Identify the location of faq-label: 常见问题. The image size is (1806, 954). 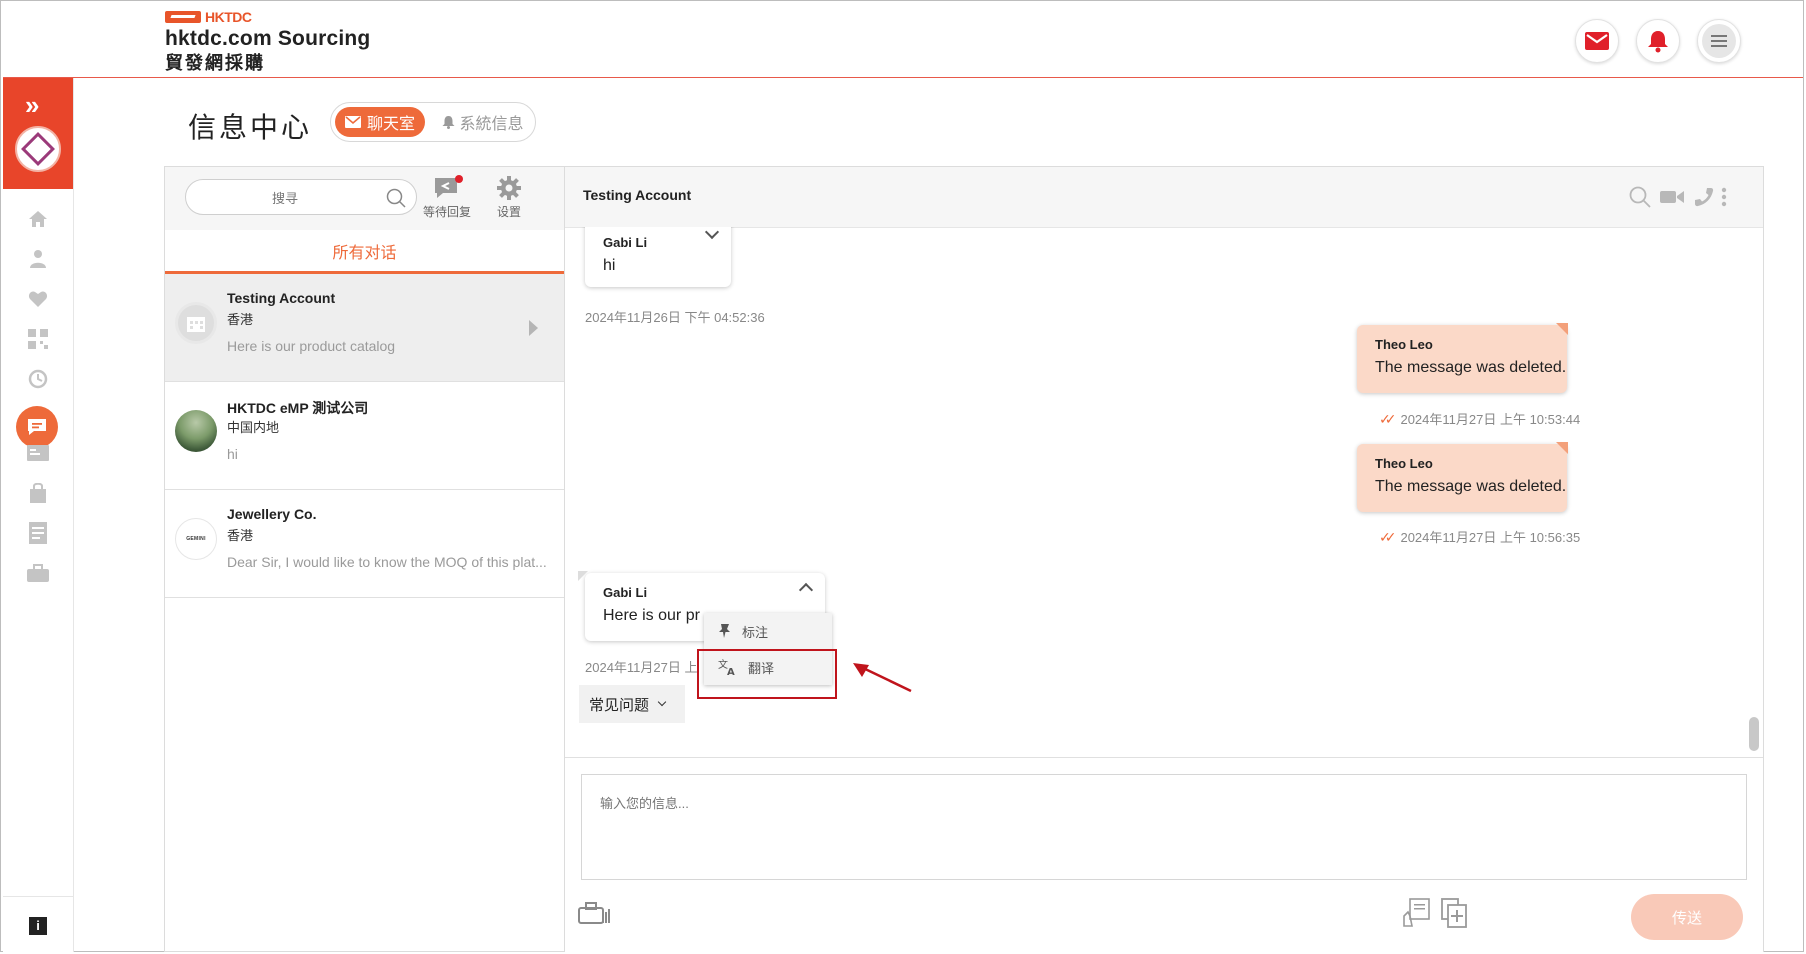
(619, 705).